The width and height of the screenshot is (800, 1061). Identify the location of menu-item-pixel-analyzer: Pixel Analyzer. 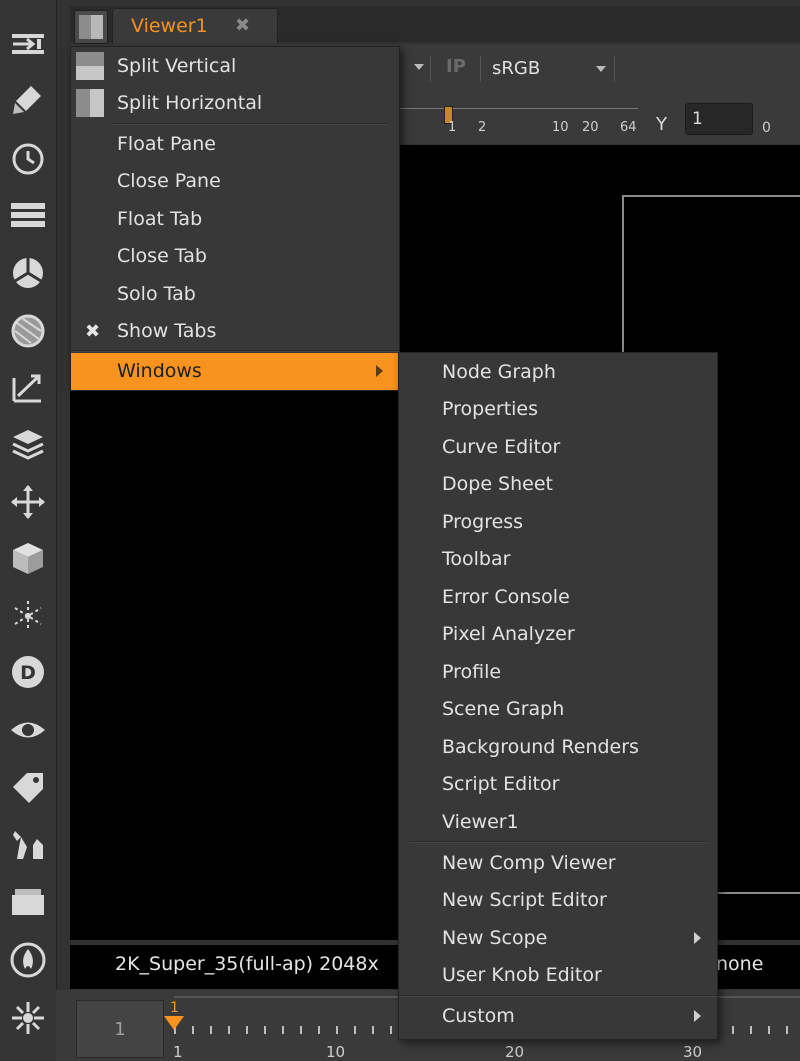
(558, 634).